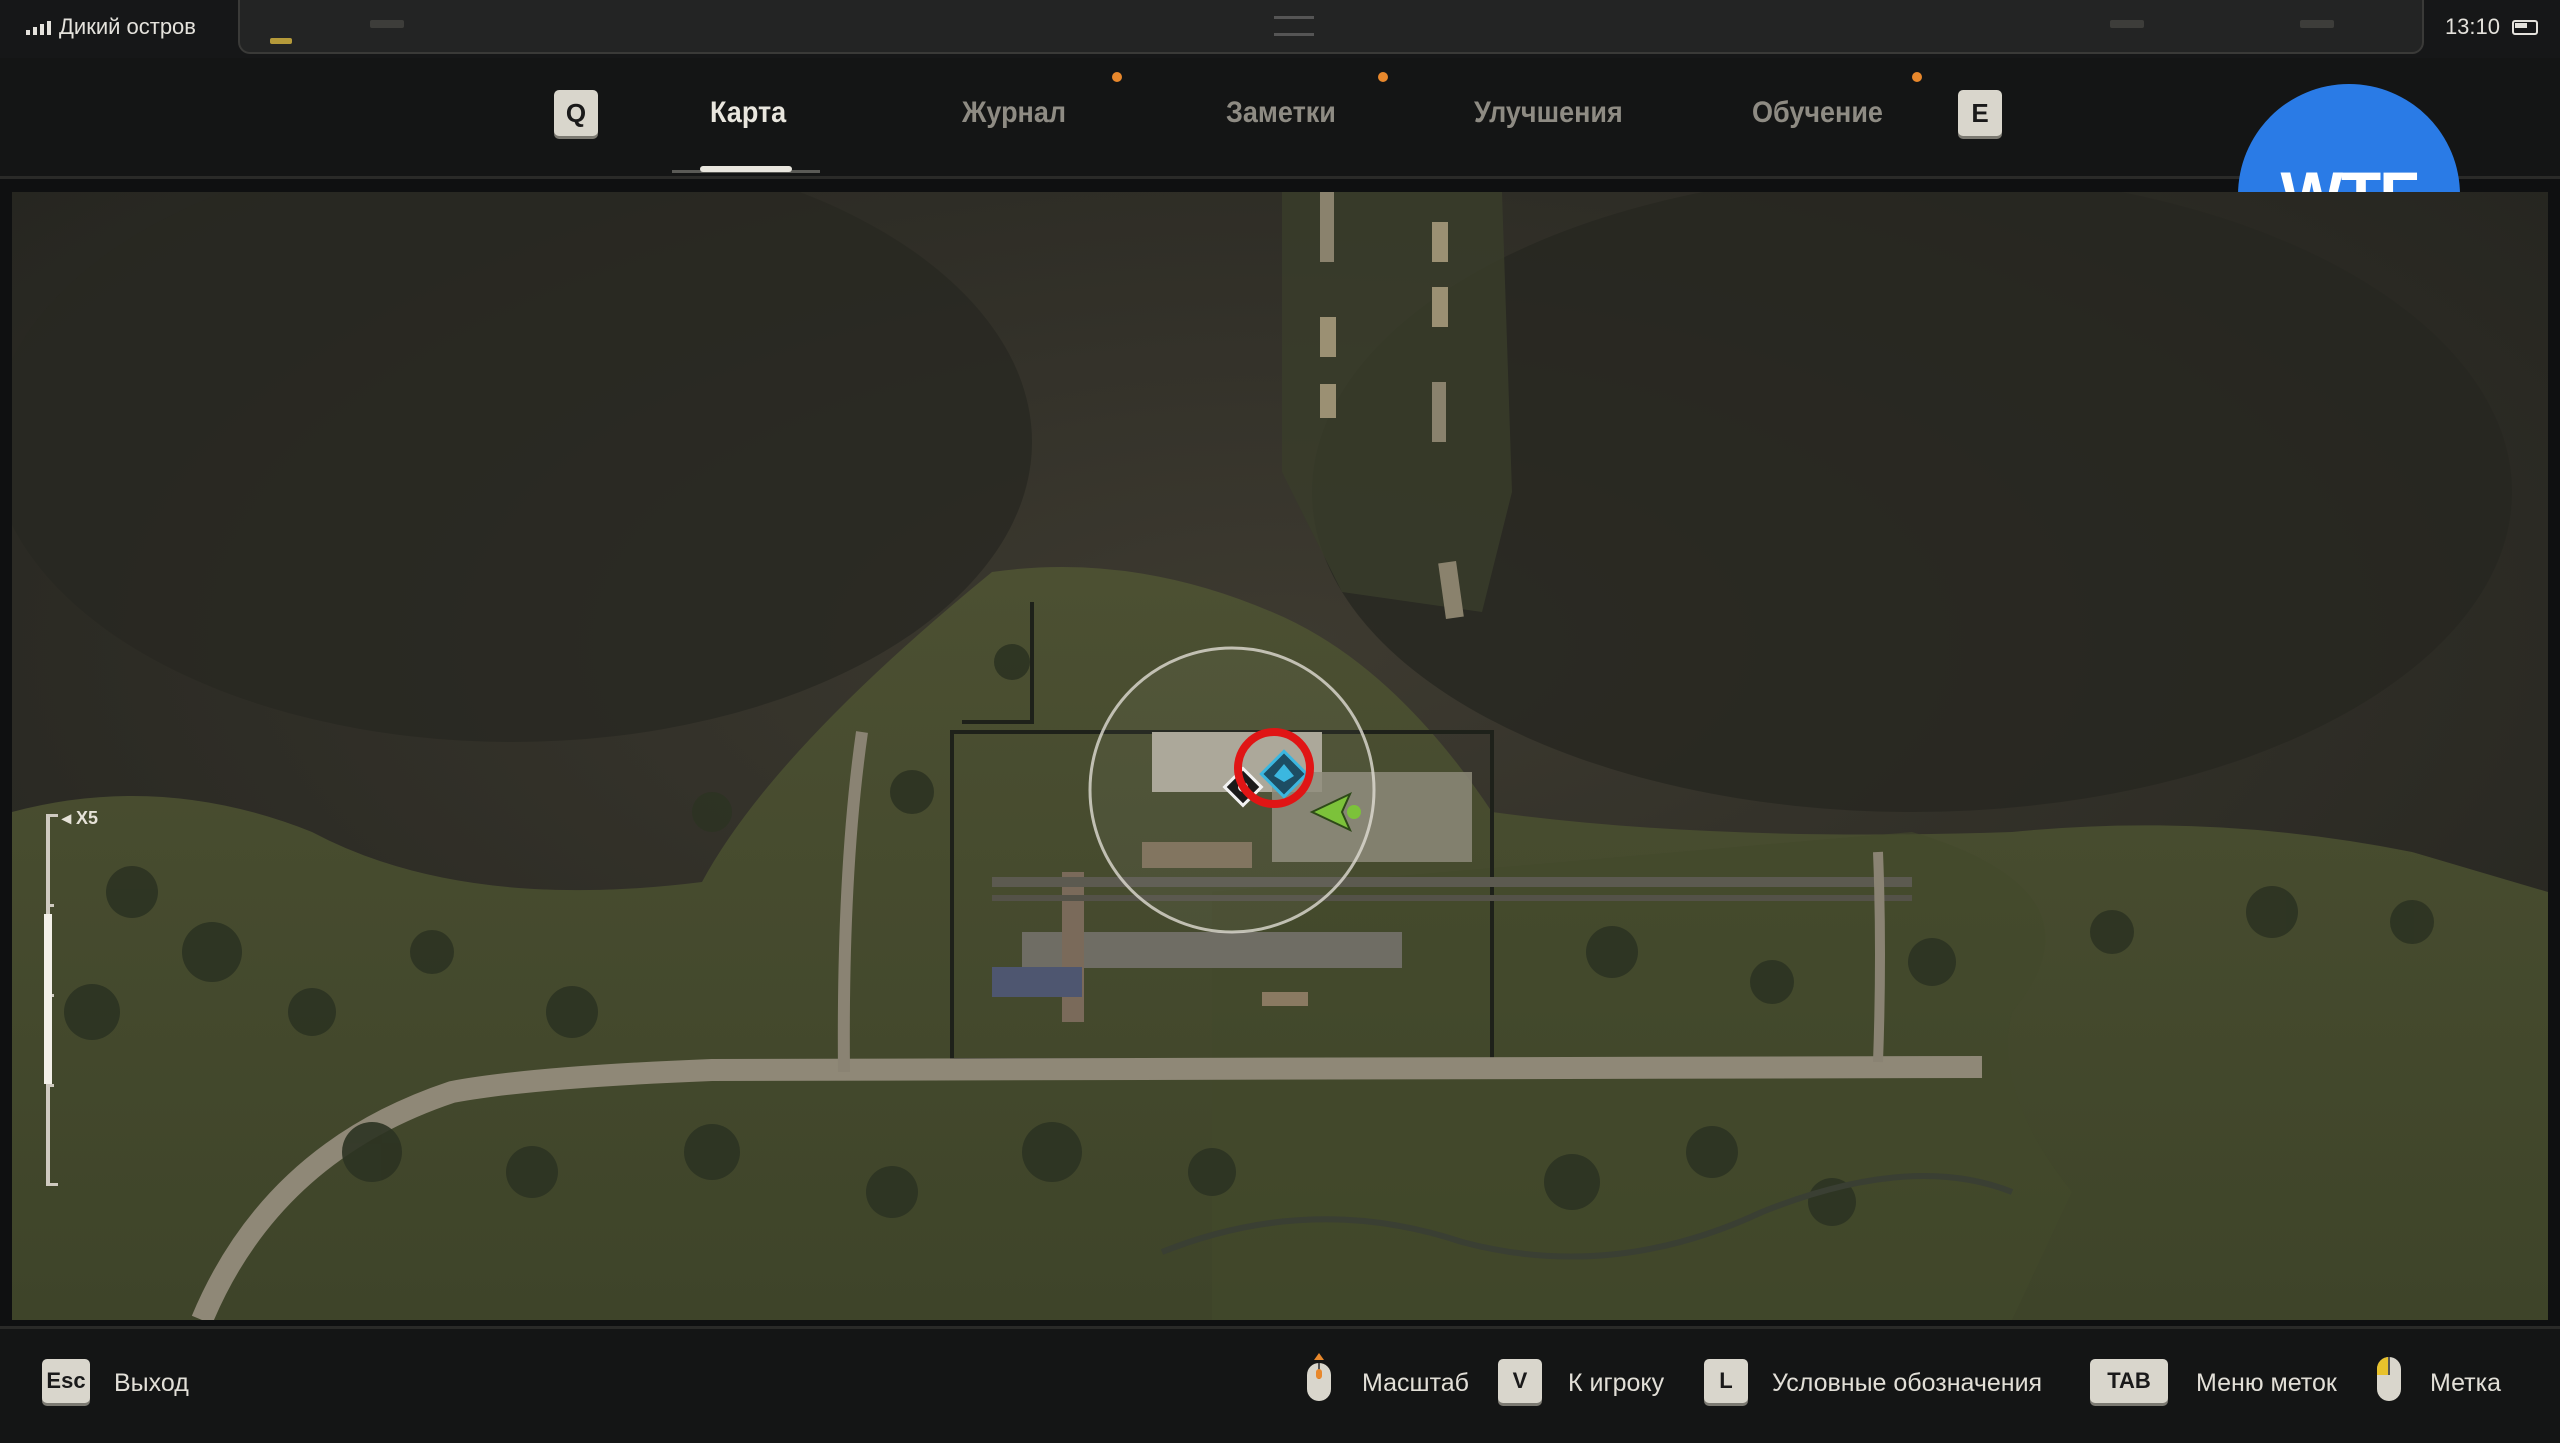 Image resolution: width=2560 pixels, height=1443 pixels. I want to click on status-left: Дикий остров, so click(111, 27).